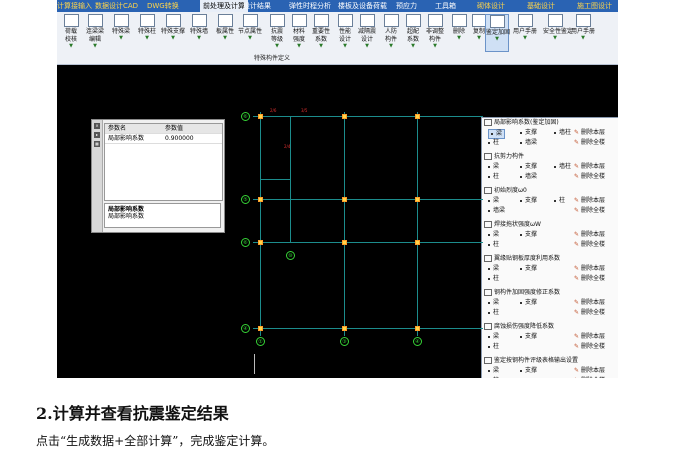 This screenshot has height=458, width=689. Describe the element at coordinates (277, 33) in the screenshot. I see `seismic-grade-button: 抗震 等级 ▼` at that location.